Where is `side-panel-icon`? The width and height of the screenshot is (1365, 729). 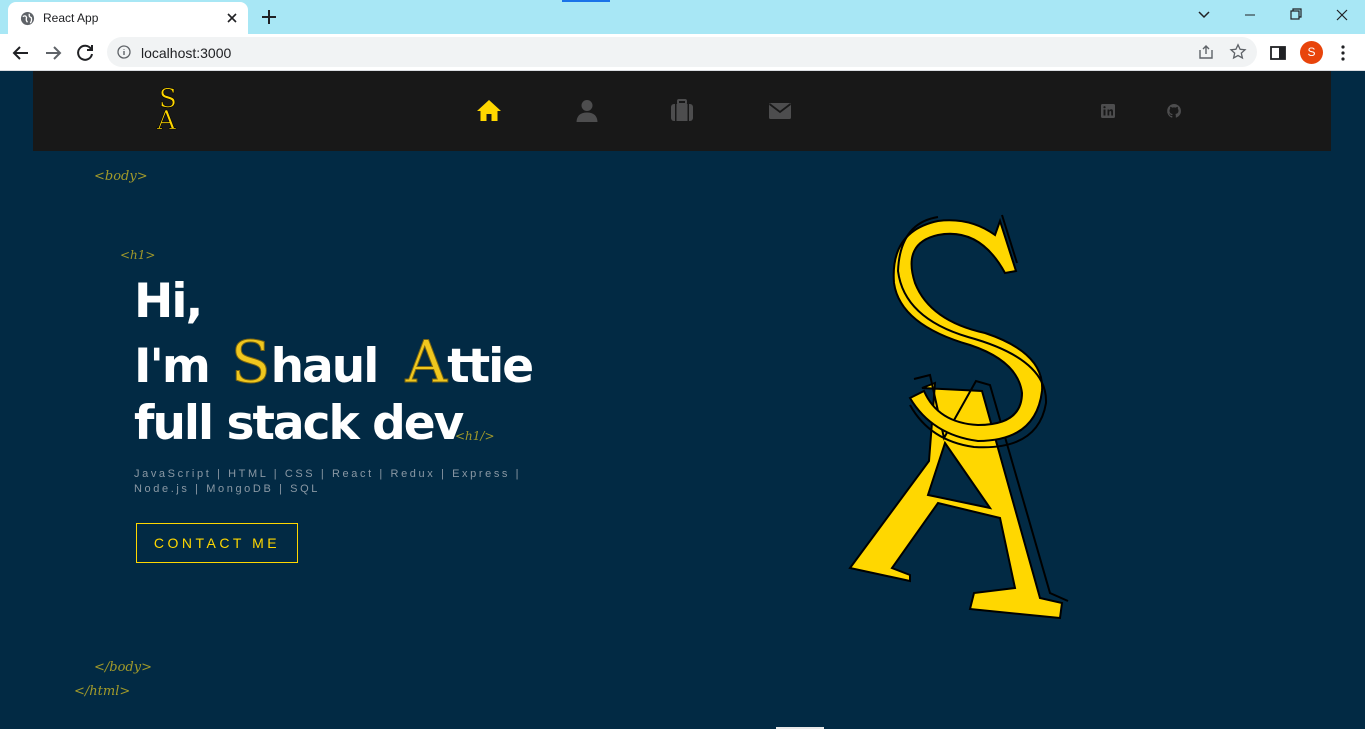 side-panel-icon is located at coordinates (1278, 53).